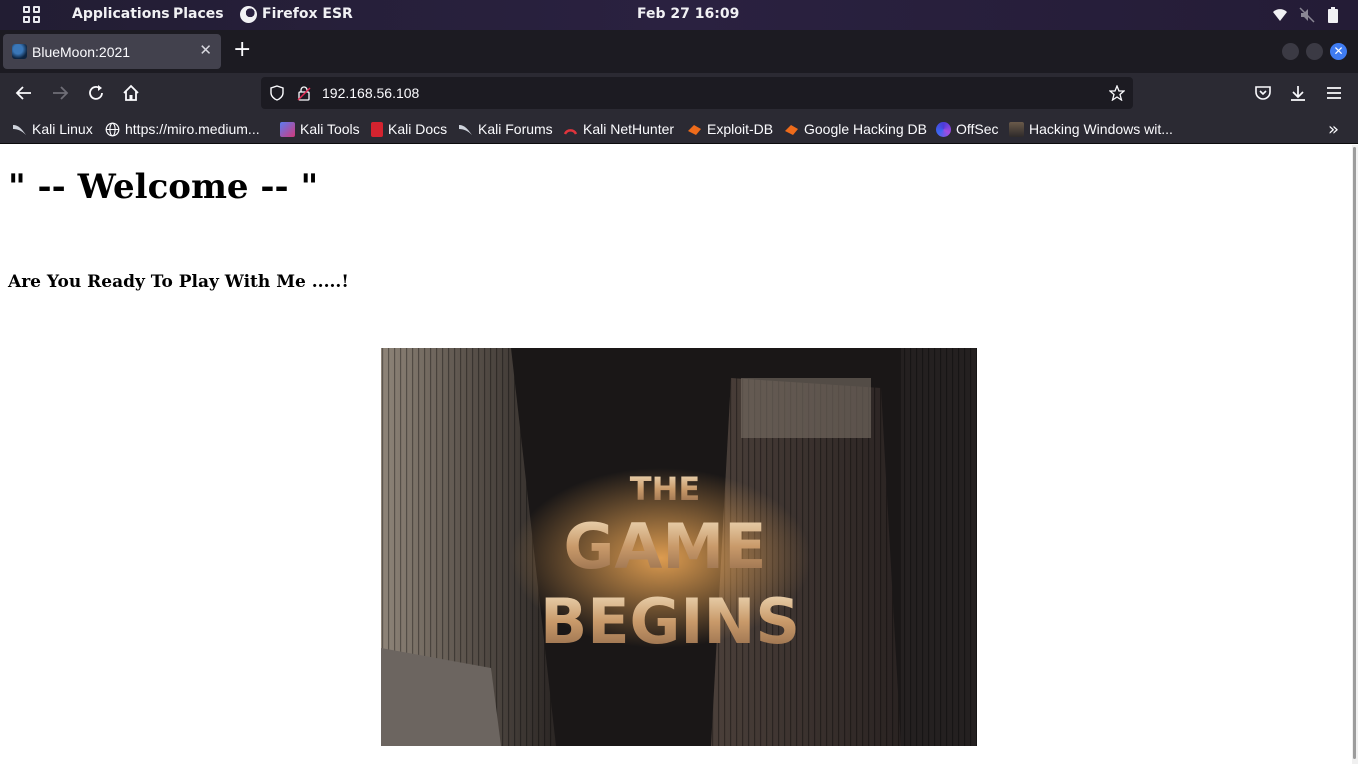 The image size is (1358, 764). I want to click on active-app-name: Firefox ESR, so click(307, 14).